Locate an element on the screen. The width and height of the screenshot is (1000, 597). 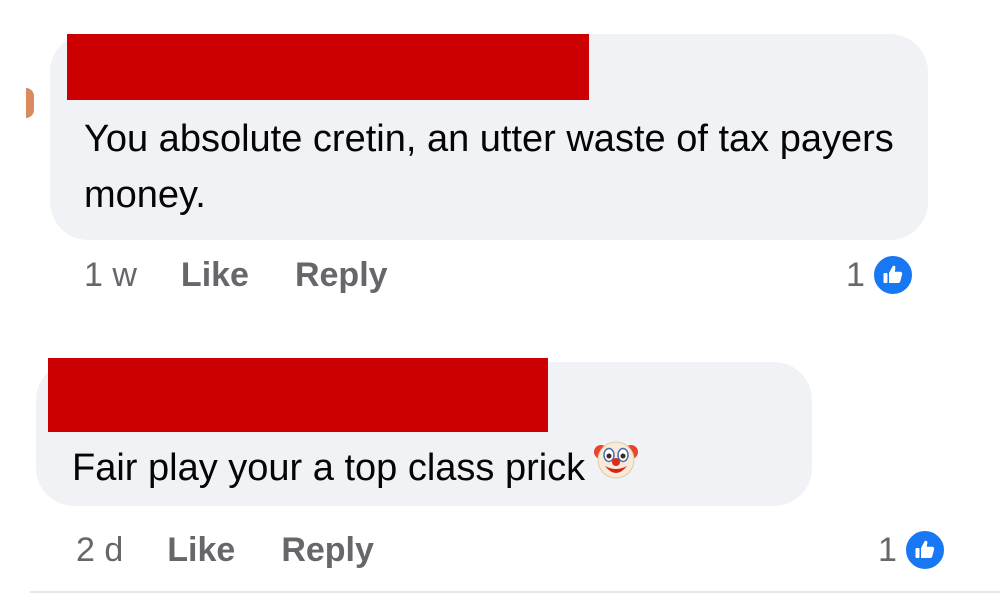
comment-text: Fair play your a top class prick is located at coordinates (329, 468).